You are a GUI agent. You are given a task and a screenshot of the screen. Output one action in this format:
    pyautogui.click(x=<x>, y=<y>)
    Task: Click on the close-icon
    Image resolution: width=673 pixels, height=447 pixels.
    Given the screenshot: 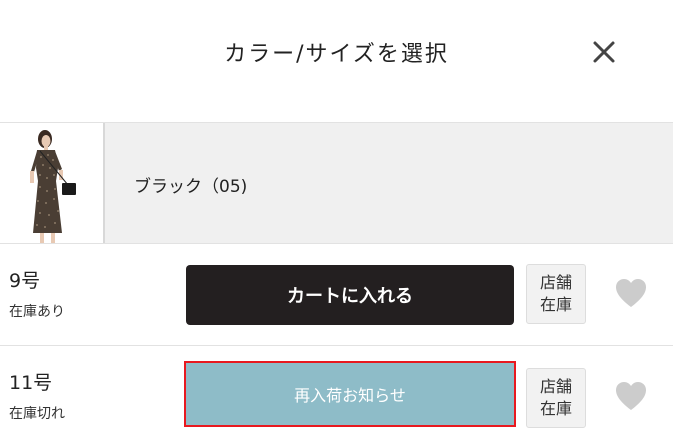 What is the action you would take?
    pyautogui.click(x=604, y=52)
    